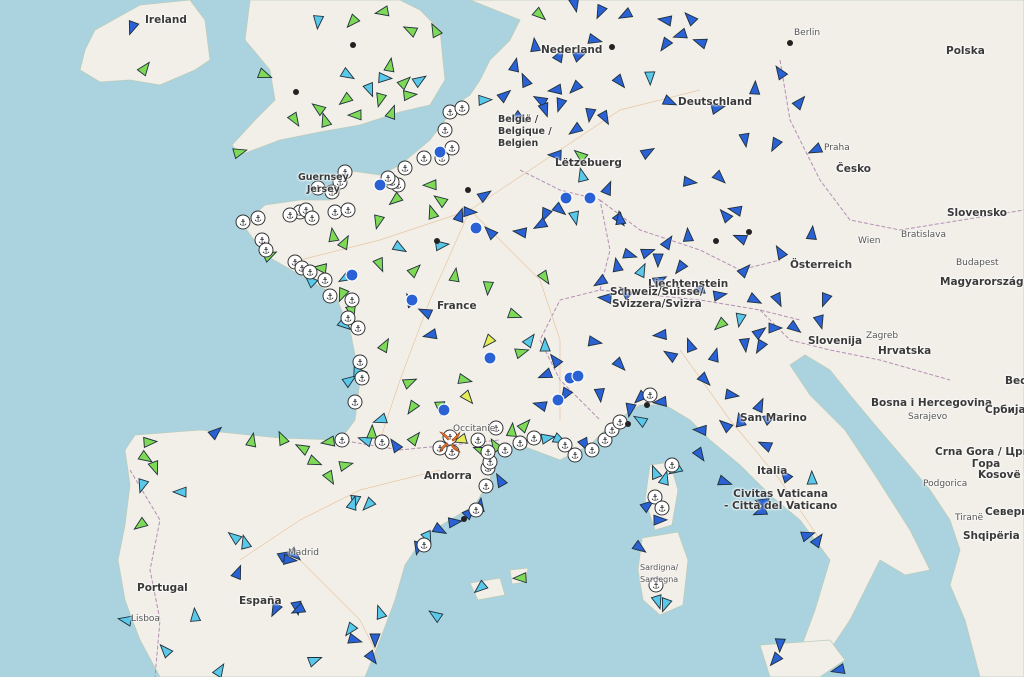 Image resolution: width=1024 pixels, height=677 pixels. I want to click on balearic-land, so click(499, 584).